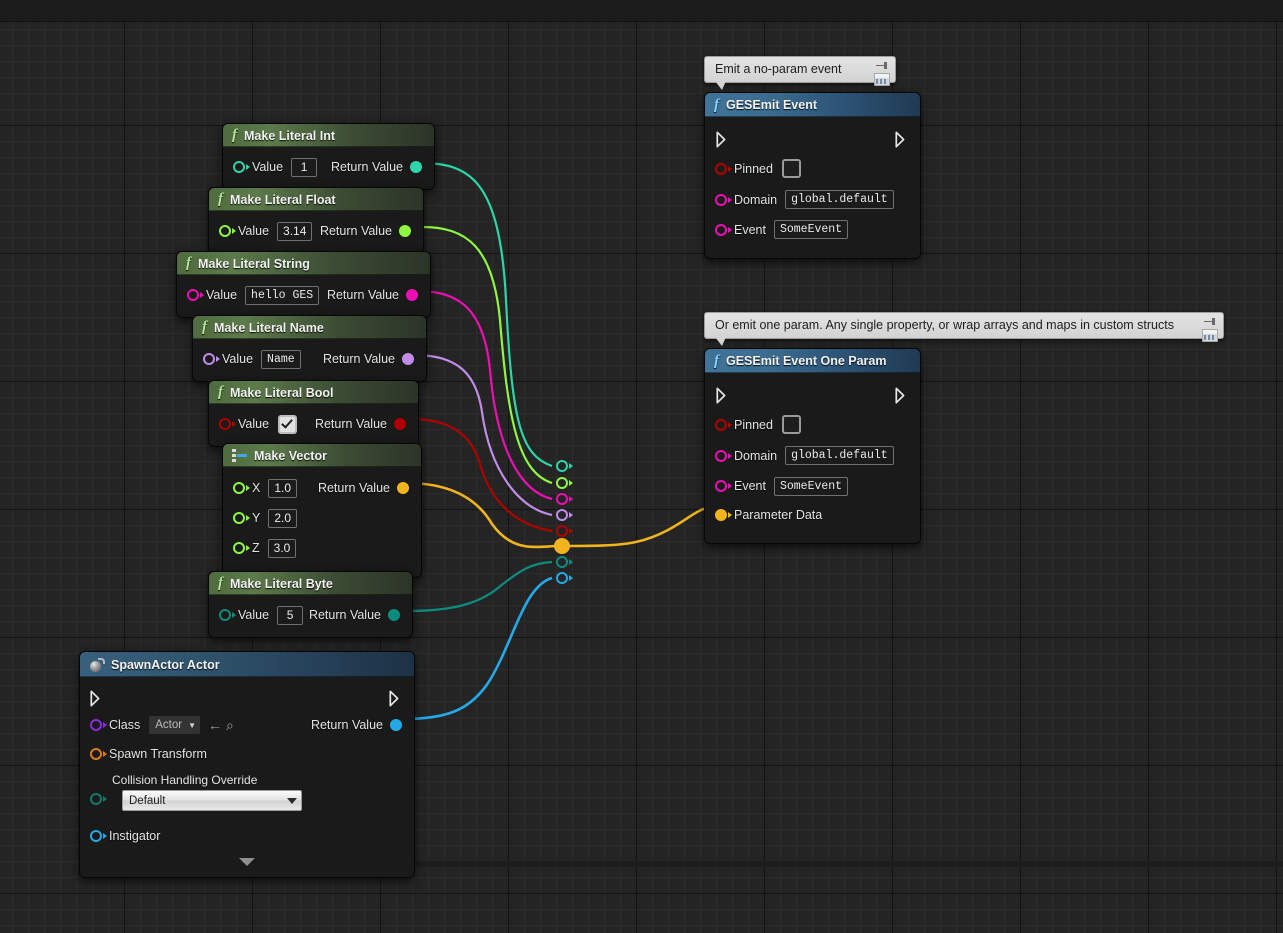  I want to click on stub-pin-actor, so click(564, 578).